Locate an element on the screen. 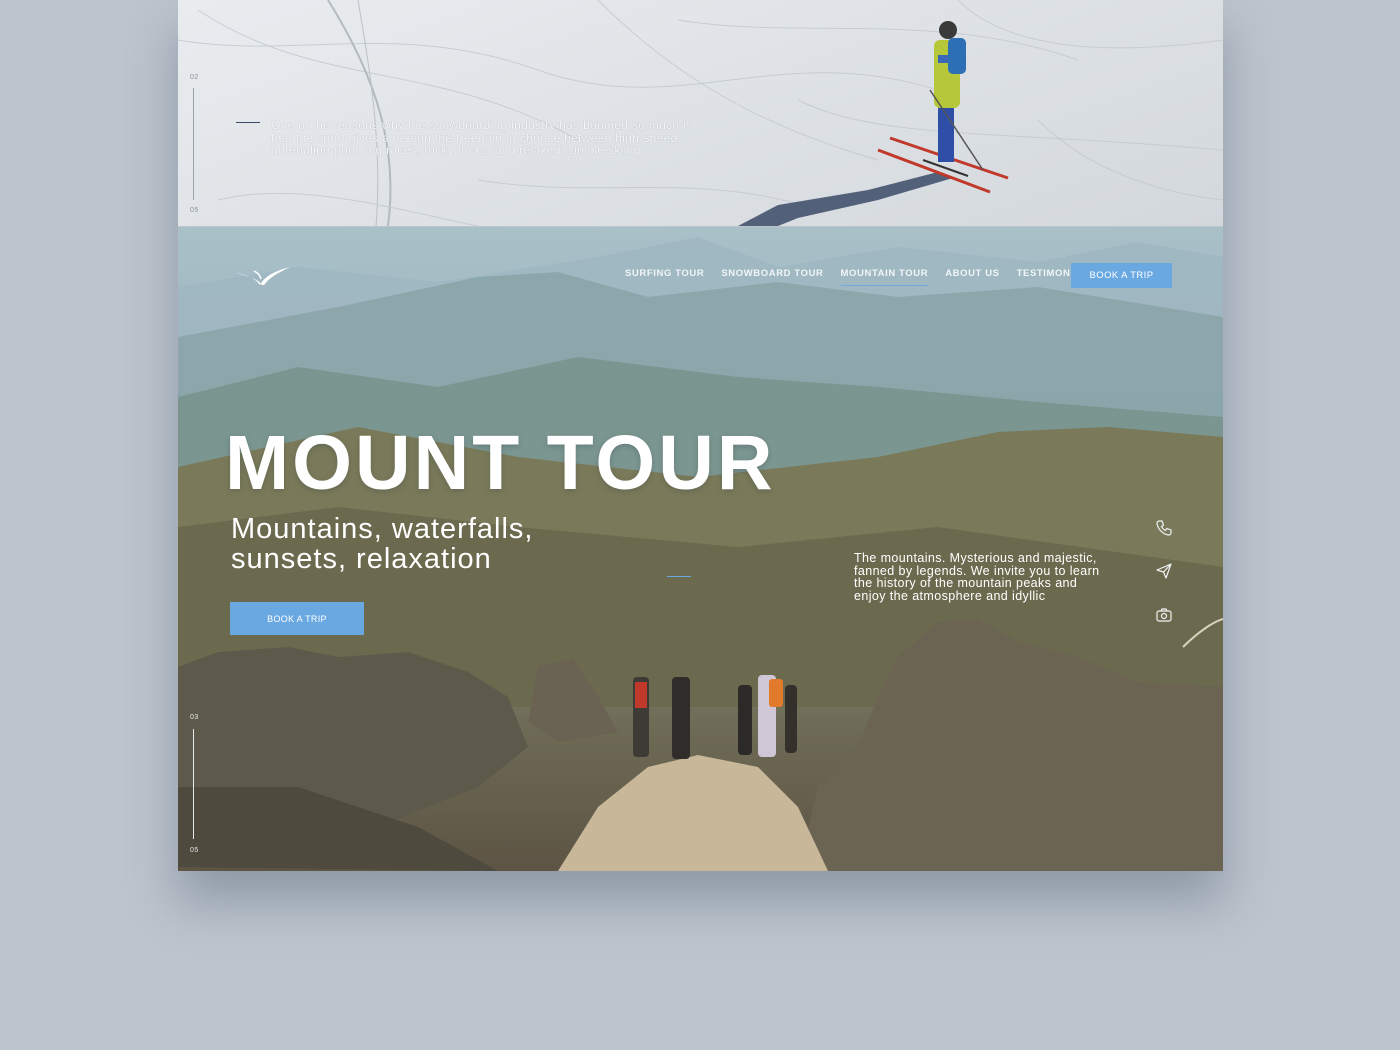  hero-book-trip-button: BOOK A TRIP is located at coordinates (297, 618).